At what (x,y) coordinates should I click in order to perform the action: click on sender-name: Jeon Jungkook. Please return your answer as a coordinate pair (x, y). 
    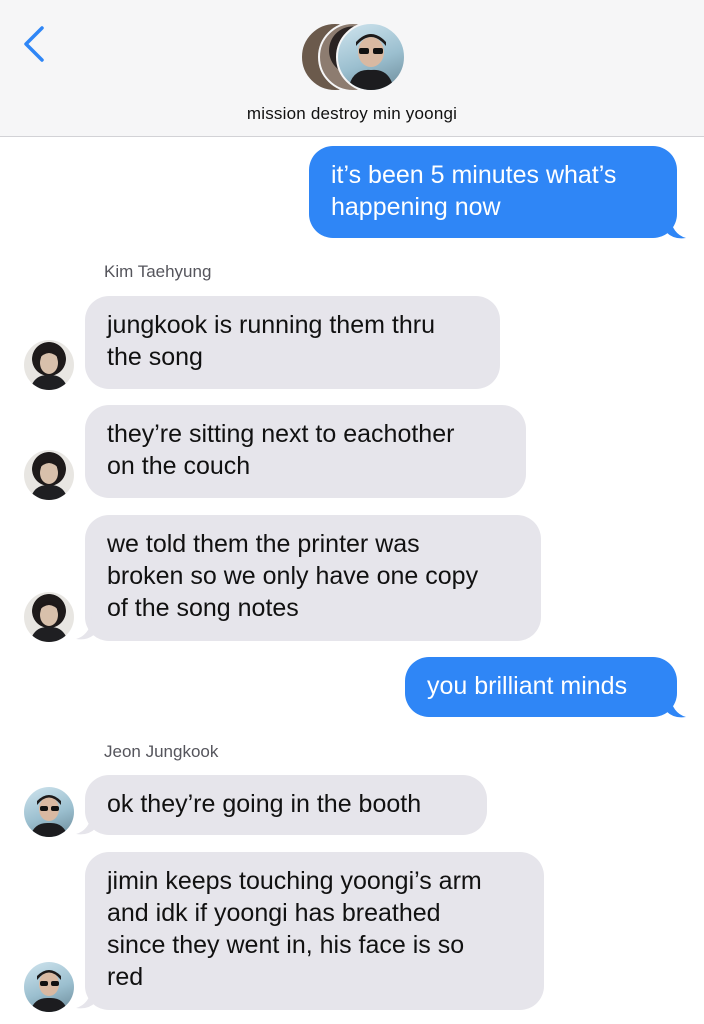
    Looking at the image, I should click on (161, 751).